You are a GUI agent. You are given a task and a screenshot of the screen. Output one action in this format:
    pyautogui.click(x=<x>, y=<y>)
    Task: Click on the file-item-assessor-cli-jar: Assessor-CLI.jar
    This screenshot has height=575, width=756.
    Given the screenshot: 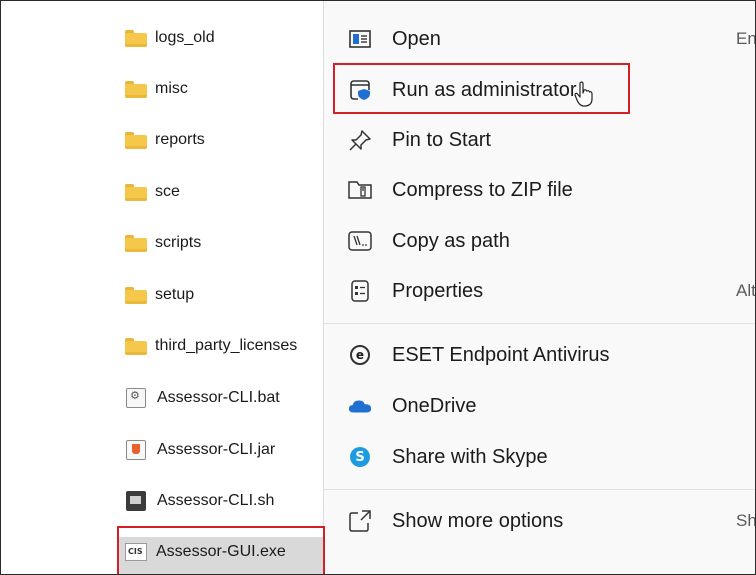 What is the action you would take?
    pyautogui.click(x=200, y=450)
    